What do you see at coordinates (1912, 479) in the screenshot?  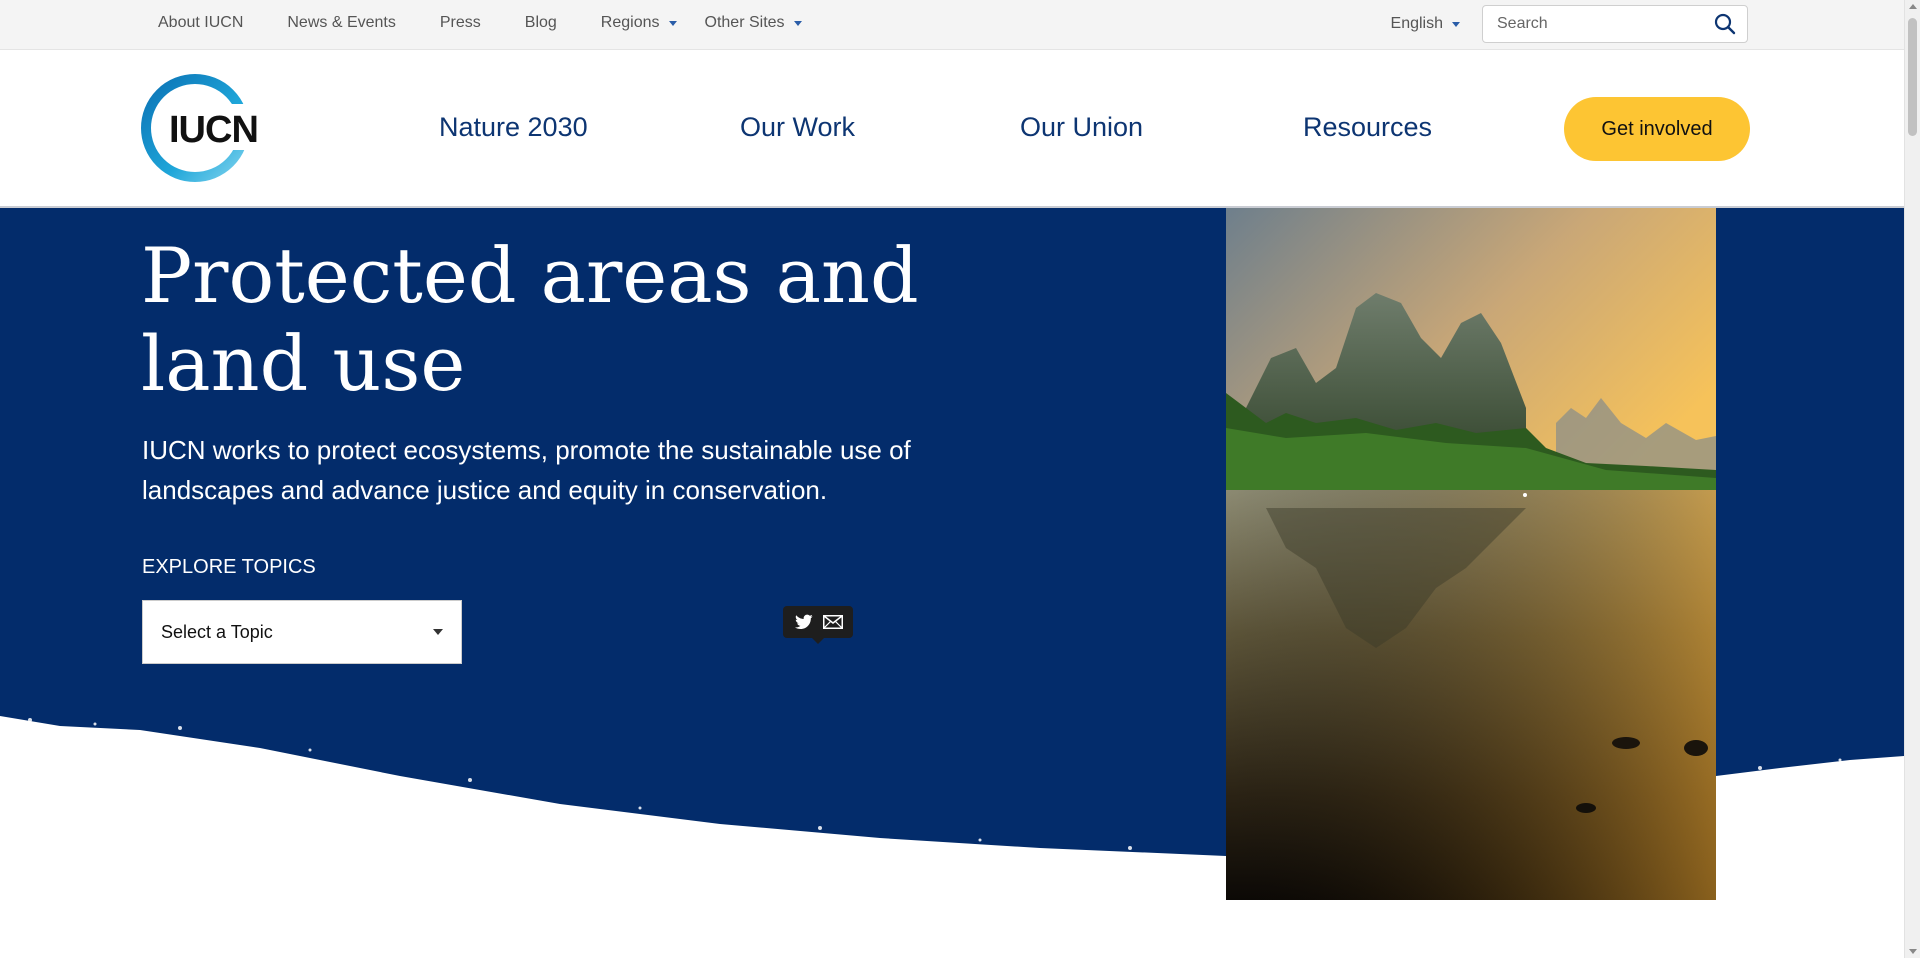 I see `page-scrollbar` at bounding box center [1912, 479].